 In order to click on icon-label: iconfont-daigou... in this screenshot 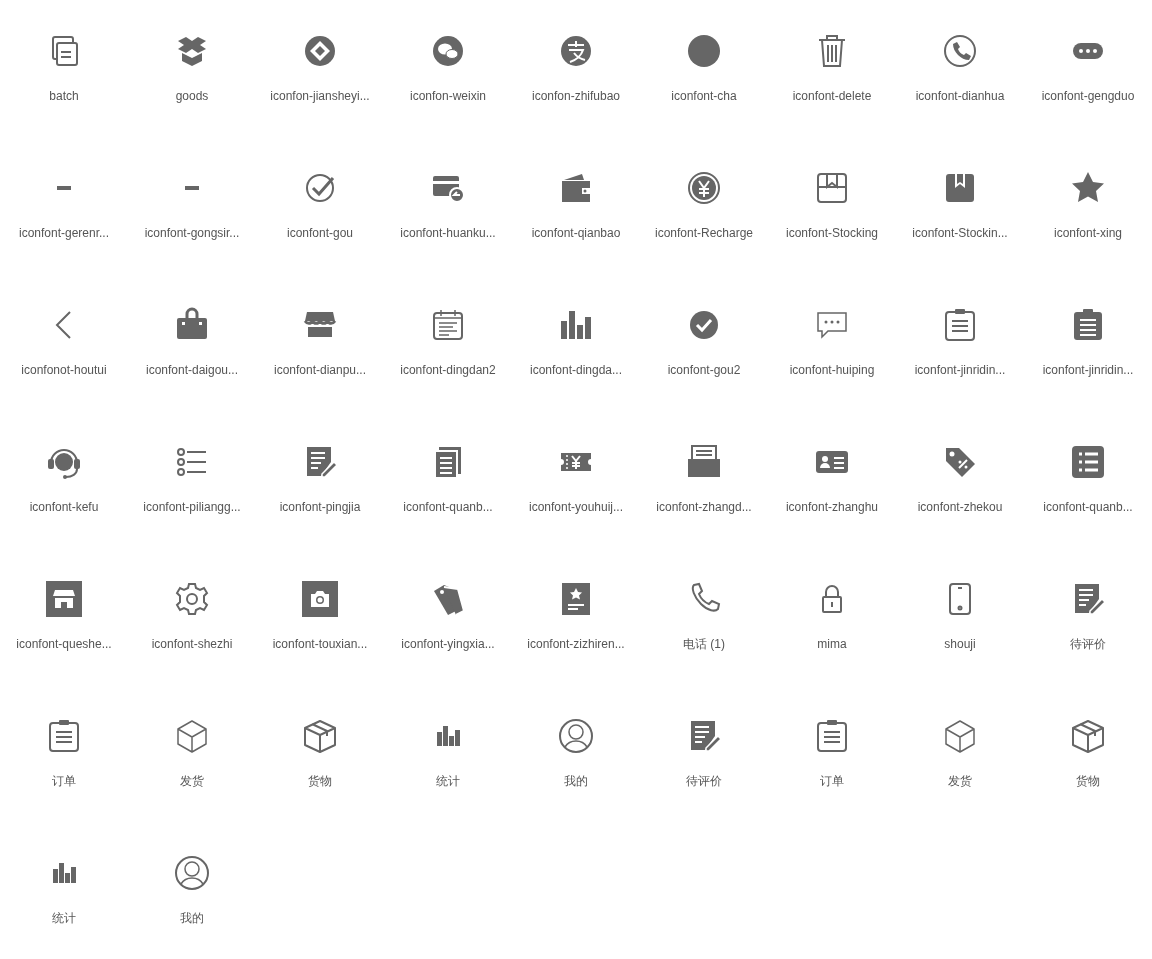, I will do `click(192, 370)`.